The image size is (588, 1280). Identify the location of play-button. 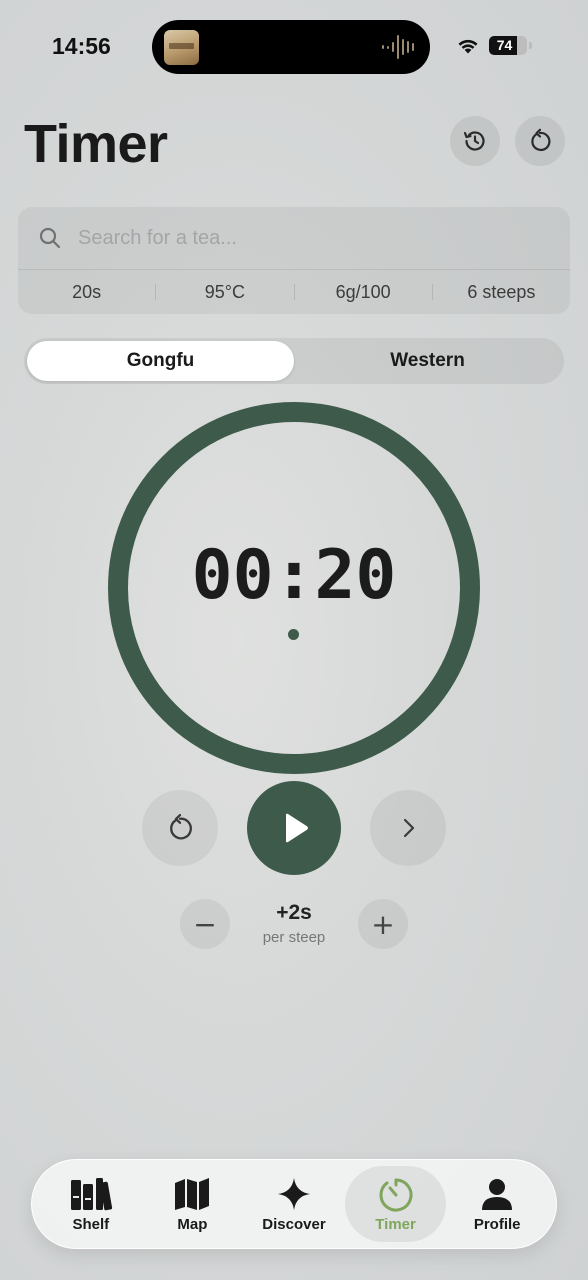
(294, 828).